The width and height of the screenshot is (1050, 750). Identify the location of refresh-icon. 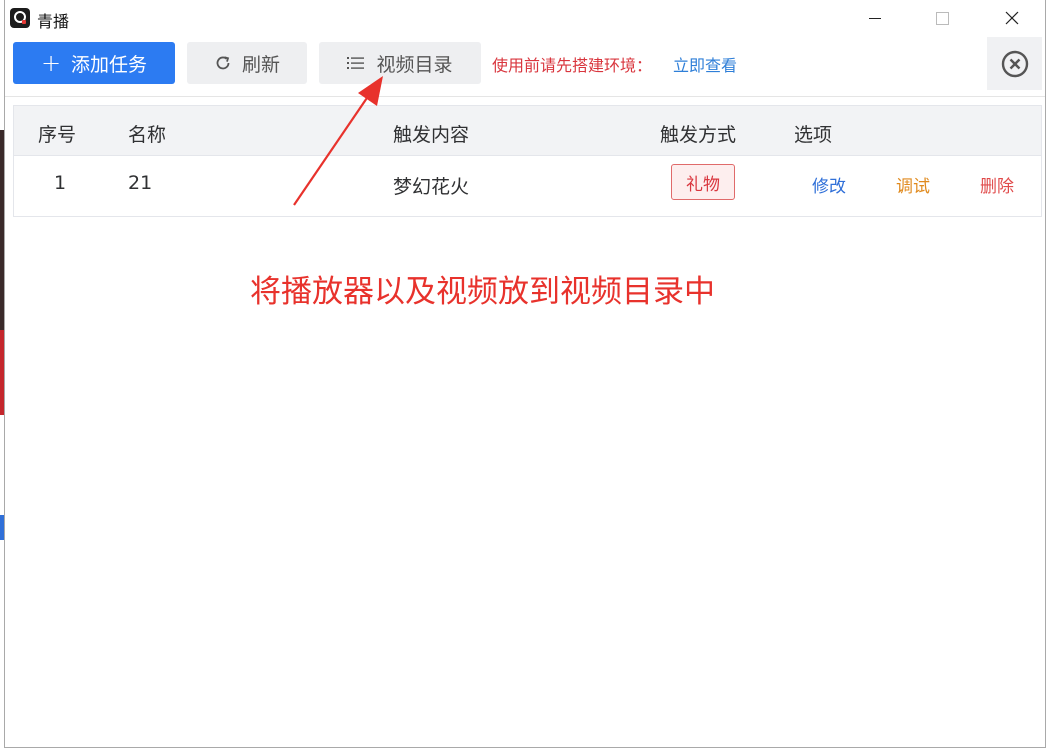
(223, 63).